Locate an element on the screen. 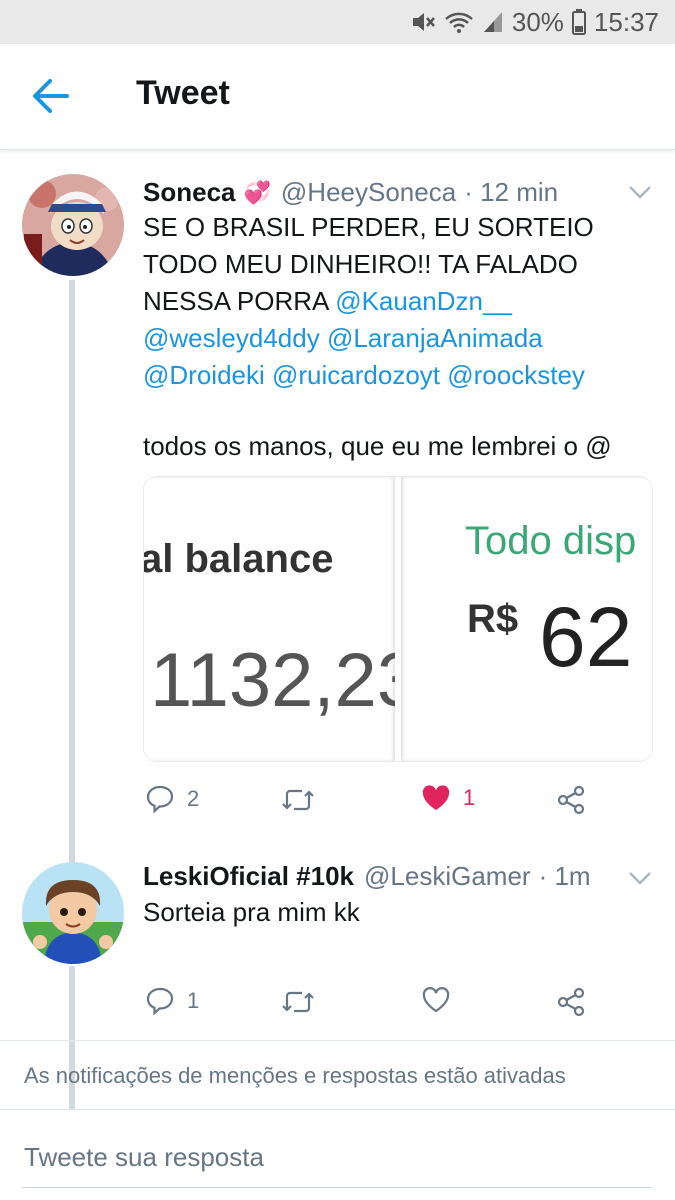 The image size is (675, 1200). mention-link: @ruicardozoyt is located at coordinates (356, 375).